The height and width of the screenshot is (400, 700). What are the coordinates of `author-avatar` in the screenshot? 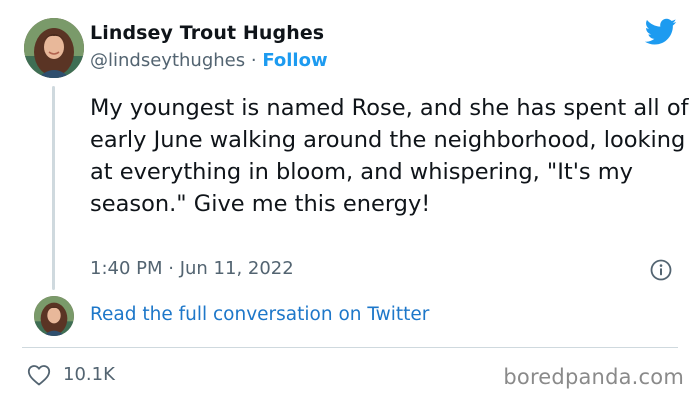 It's located at (54, 48).